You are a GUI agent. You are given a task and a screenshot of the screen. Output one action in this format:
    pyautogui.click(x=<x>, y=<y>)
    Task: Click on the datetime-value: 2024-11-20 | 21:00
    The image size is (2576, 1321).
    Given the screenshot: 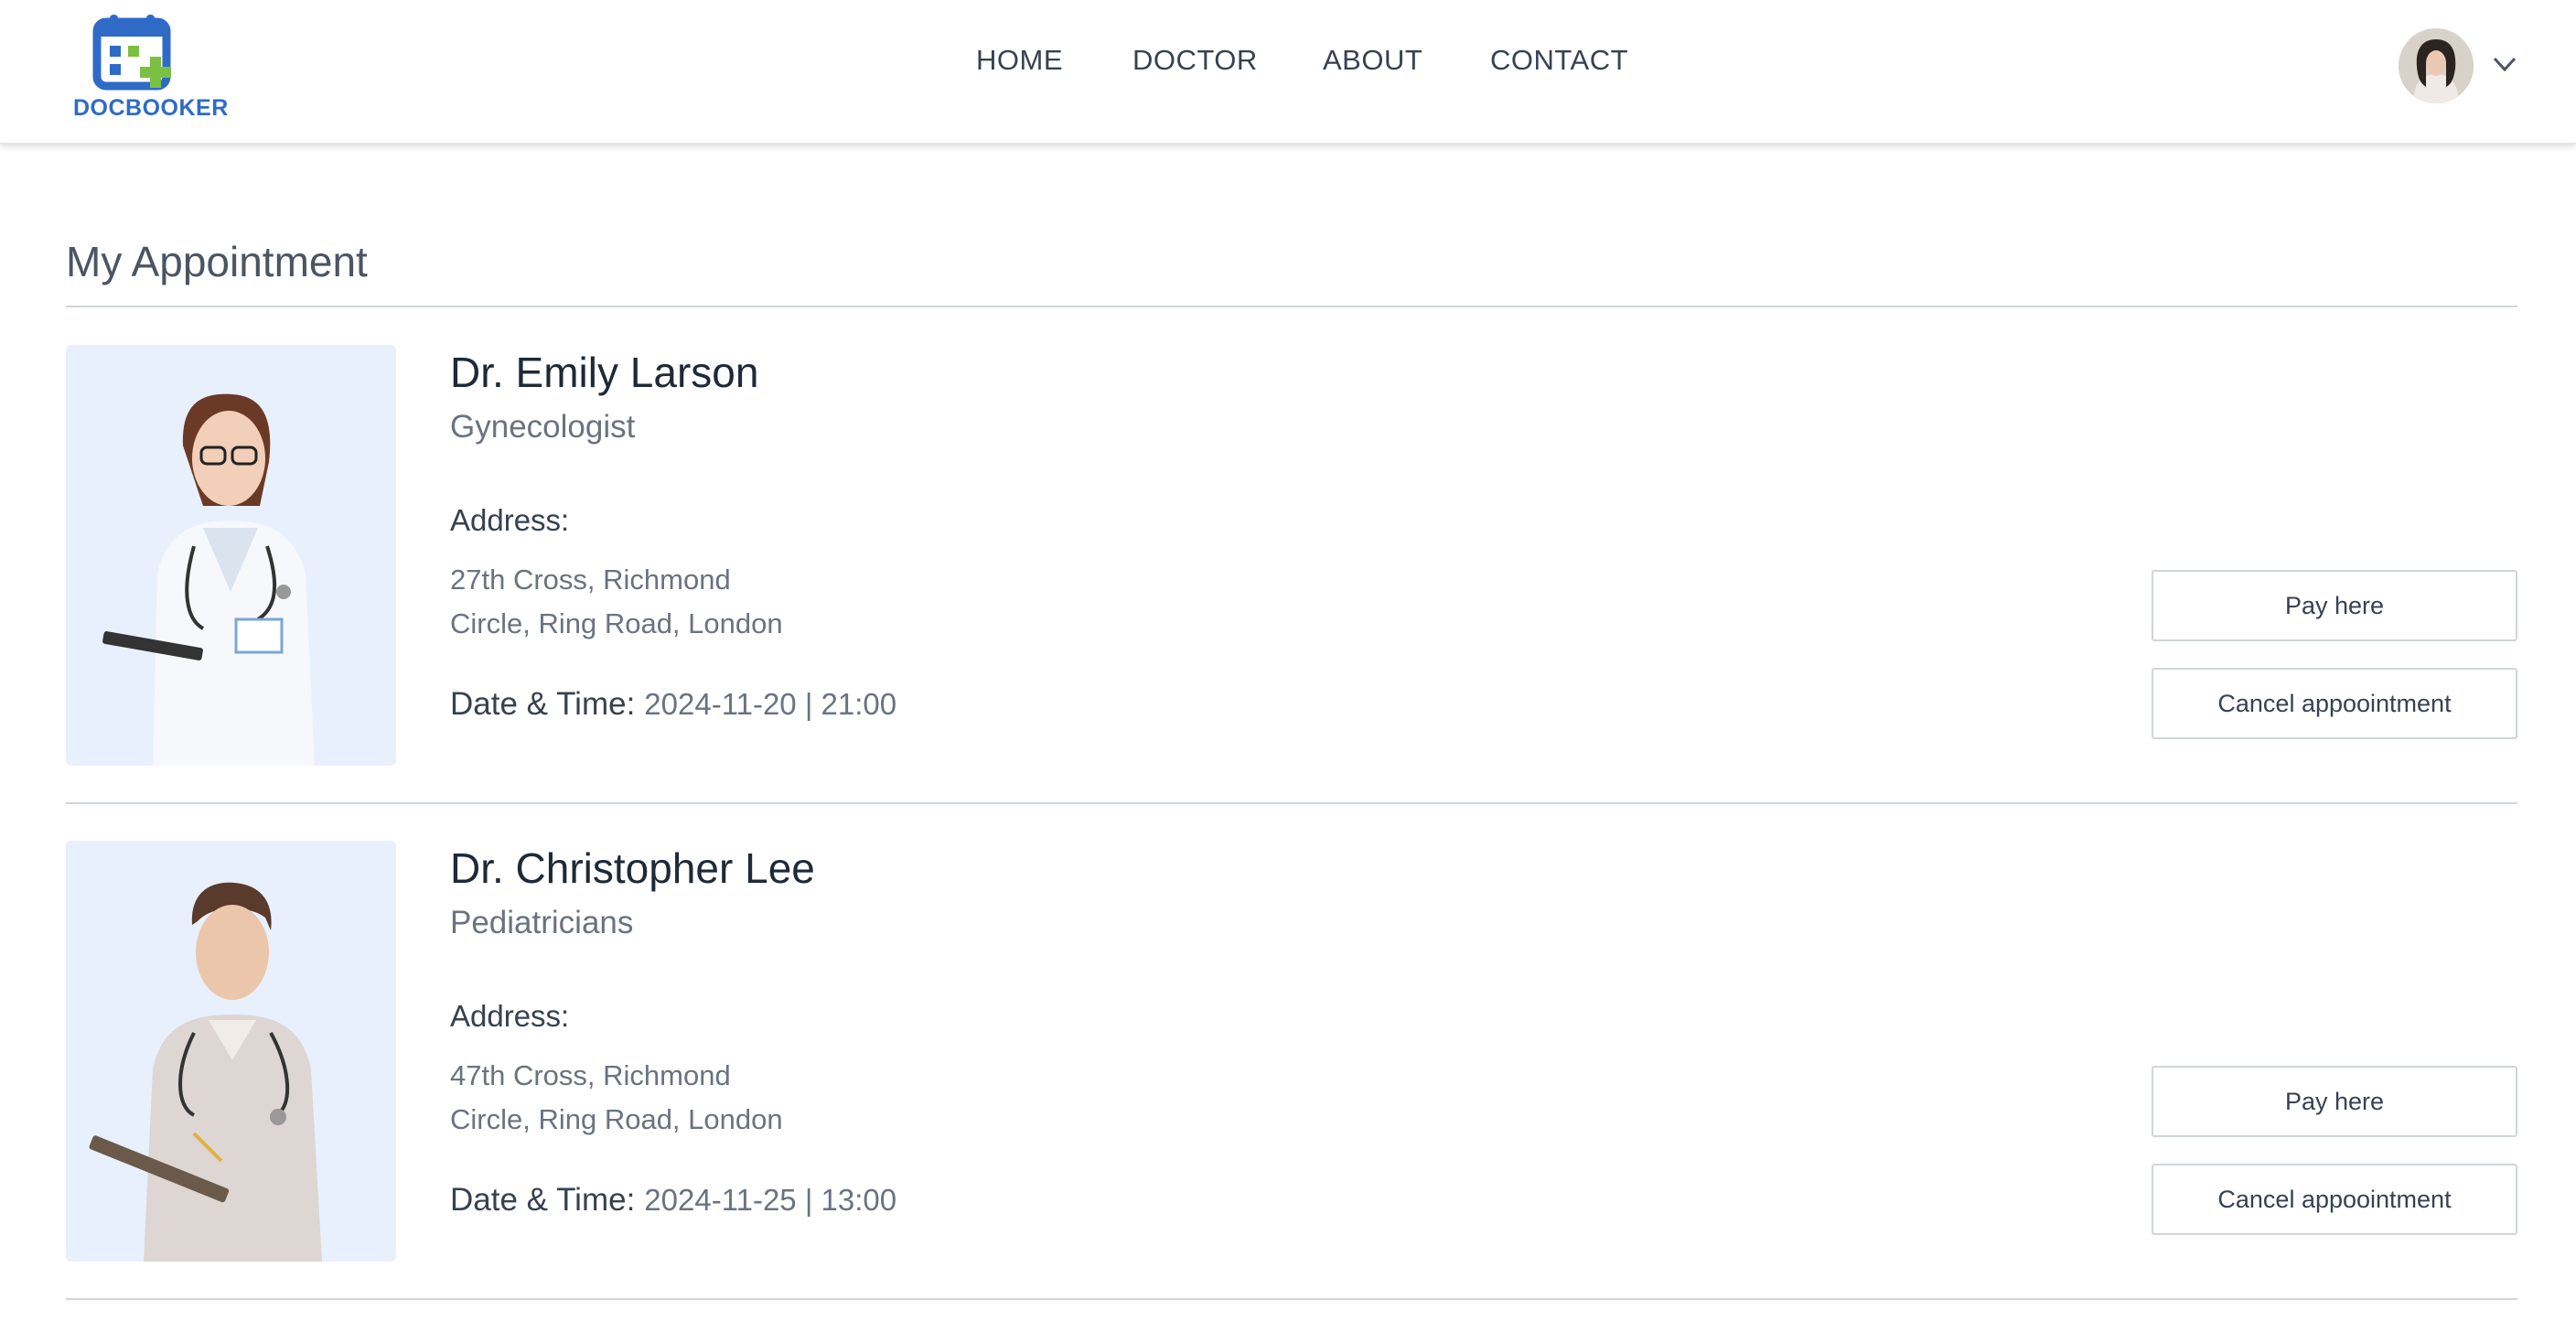 What is the action you would take?
    pyautogui.click(x=771, y=704)
    